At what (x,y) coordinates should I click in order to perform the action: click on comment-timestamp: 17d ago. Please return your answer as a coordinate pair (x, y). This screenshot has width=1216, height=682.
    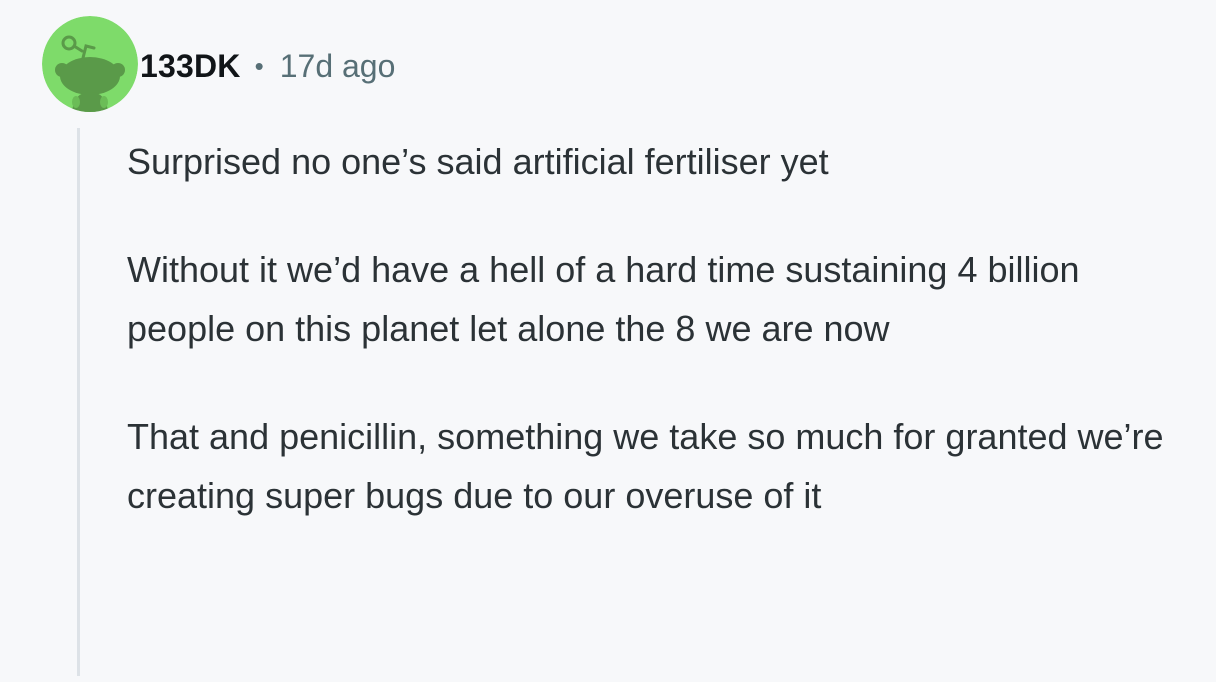
    Looking at the image, I should click on (338, 66).